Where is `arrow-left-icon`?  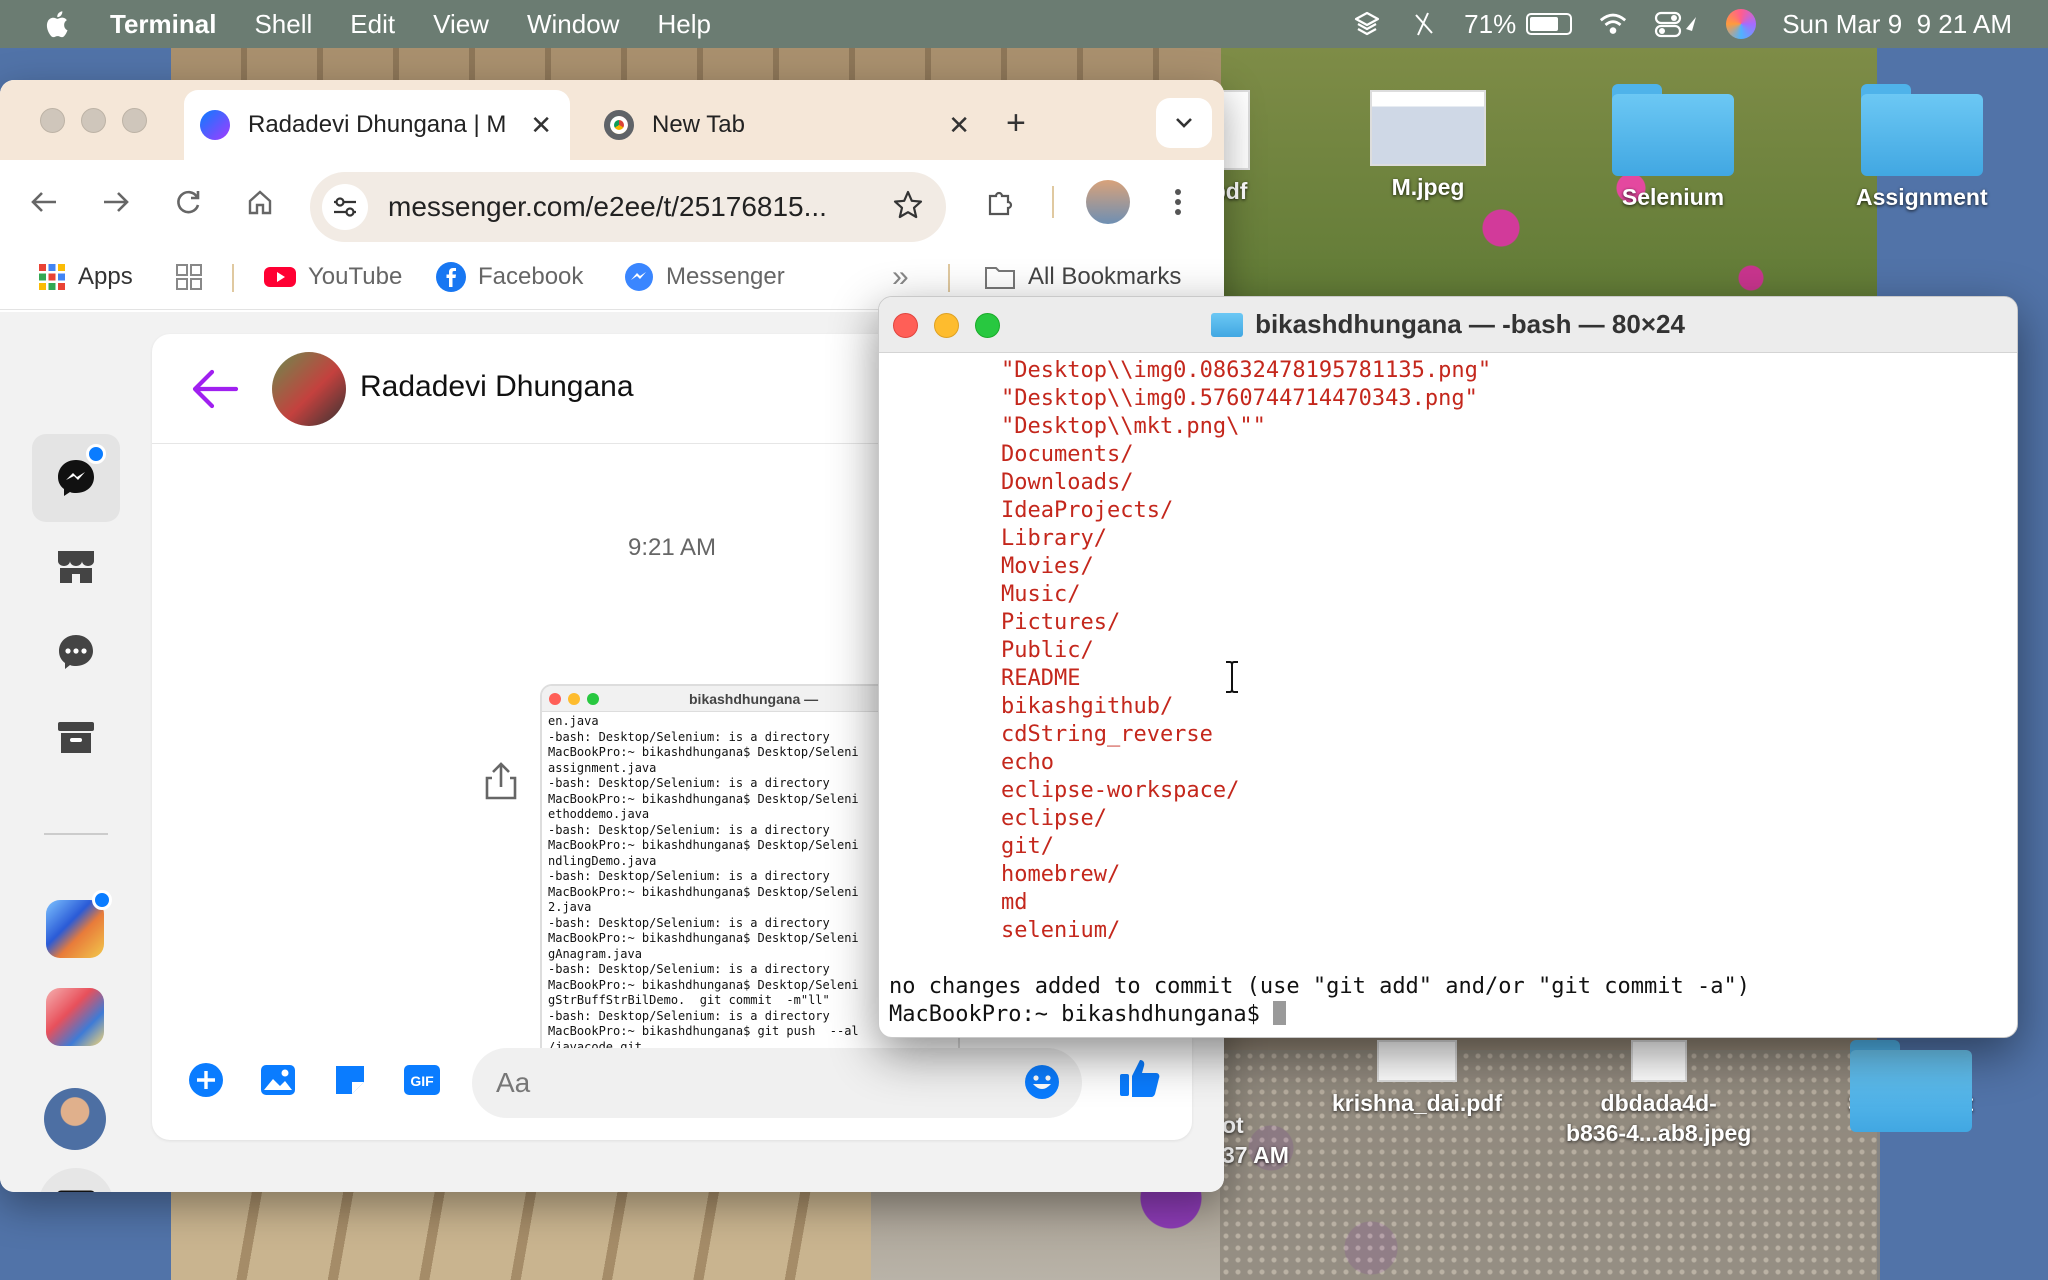 arrow-left-icon is located at coordinates (215, 389).